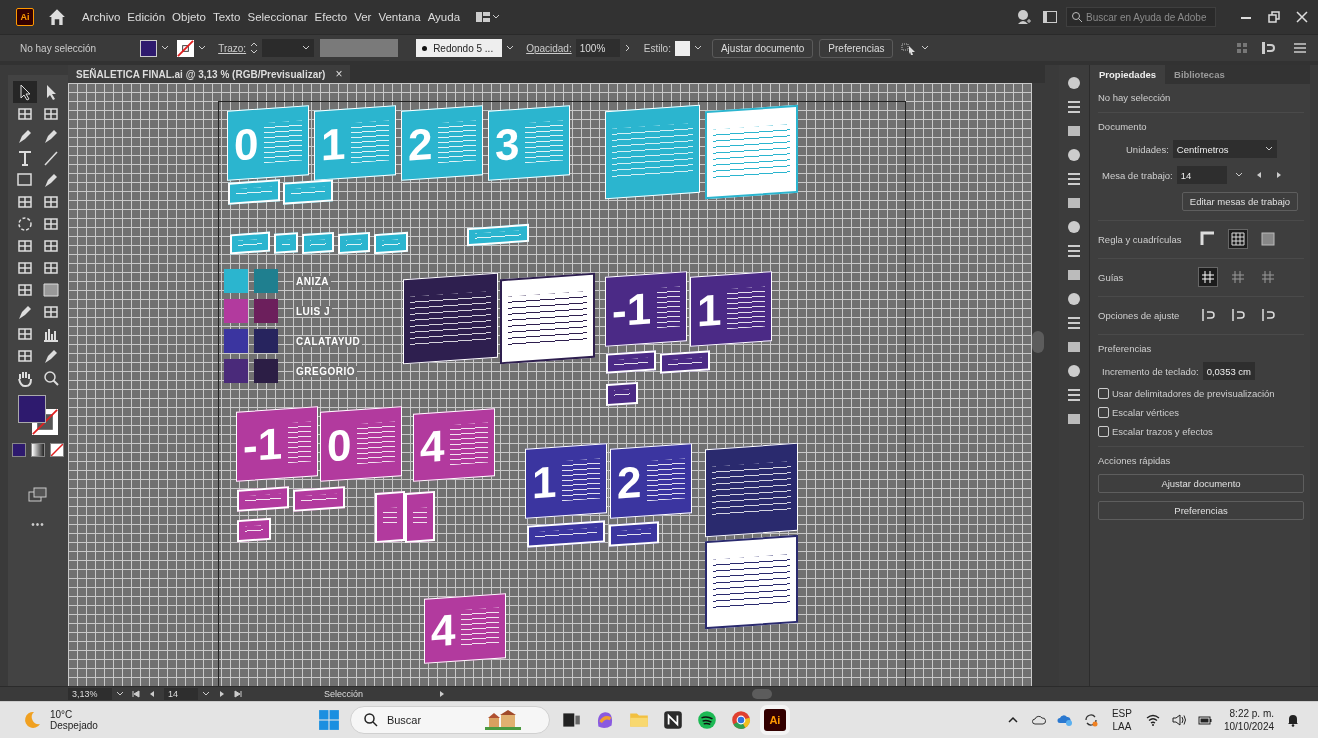 Image resolution: width=1318 pixels, height=738 pixels. Describe the element at coordinates (57, 450) in the screenshot. I see `none-mode-swatch` at that location.